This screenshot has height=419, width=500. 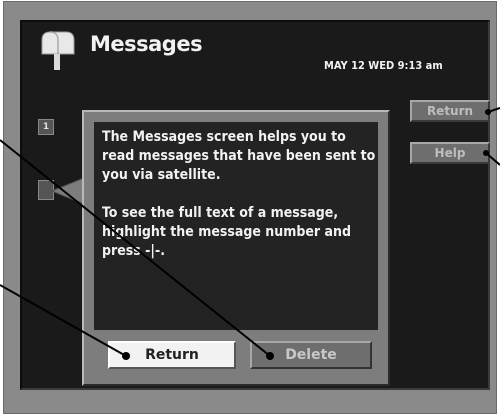 I want to click on help-button: Help, so click(x=450, y=153).